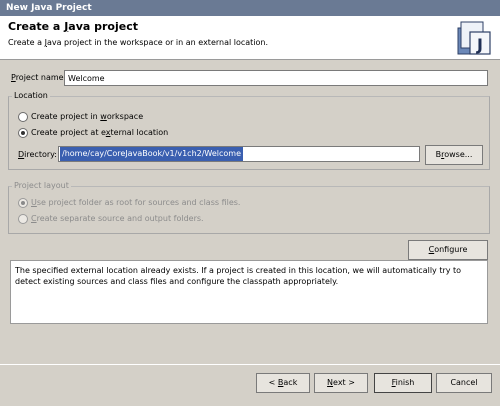 The height and width of the screenshot is (406, 500). Describe the element at coordinates (464, 383) in the screenshot. I see `cancel-button: Cancel` at that location.